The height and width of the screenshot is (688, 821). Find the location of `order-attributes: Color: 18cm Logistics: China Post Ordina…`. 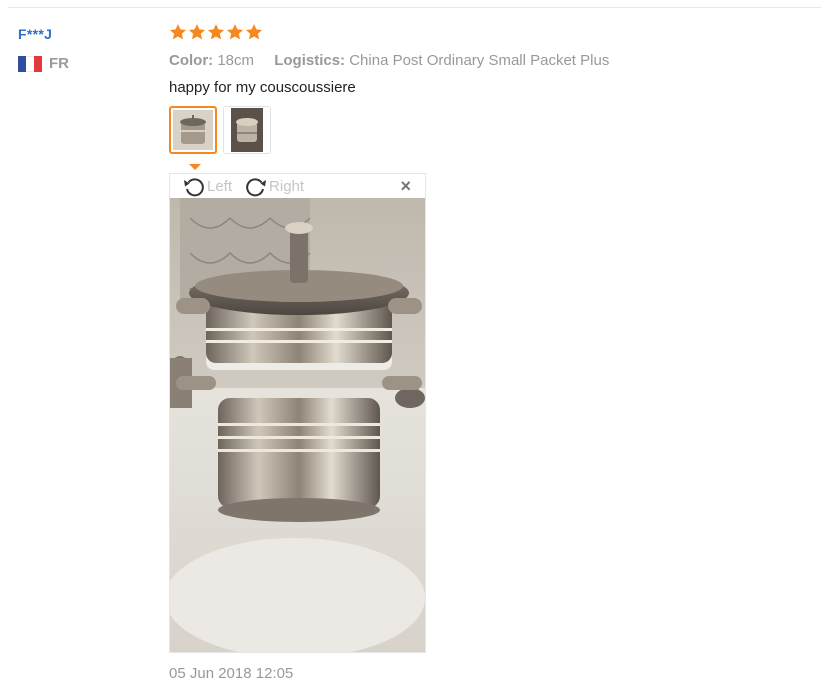

order-attributes: Color: 18cm Logistics: China Post Ordina… is located at coordinates (489, 60).